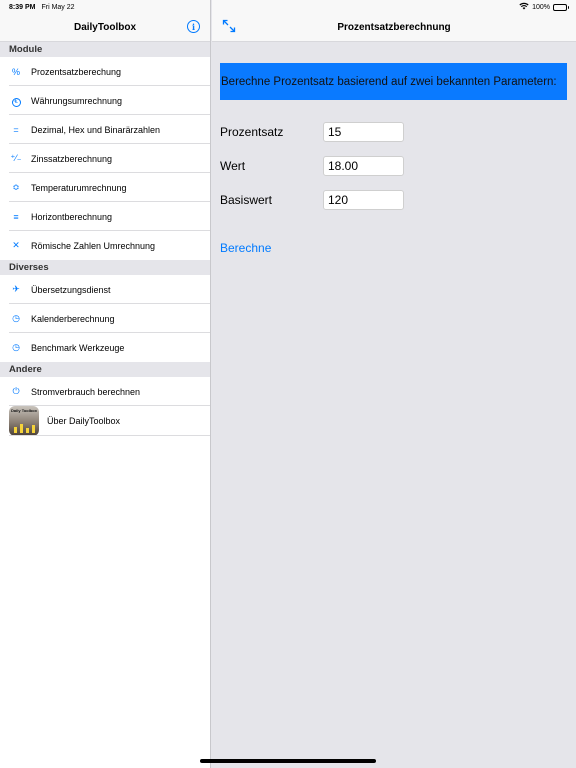 The width and height of the screenshot is (576, 768). What do you see at coordinates (72, 216) in the screenshot?
I see `sidebar-item-label: Horizontberechnung` at bounding box center [72, 216].